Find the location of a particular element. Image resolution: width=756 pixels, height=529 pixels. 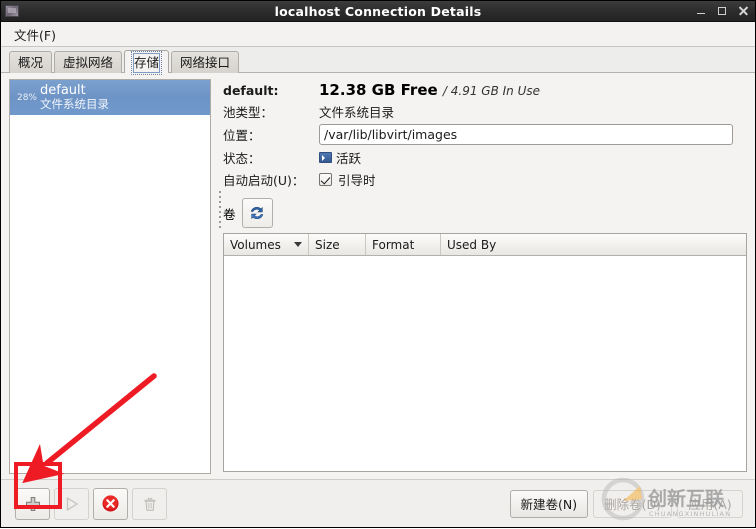

start-pool-button is located at coordinates (71, 503).